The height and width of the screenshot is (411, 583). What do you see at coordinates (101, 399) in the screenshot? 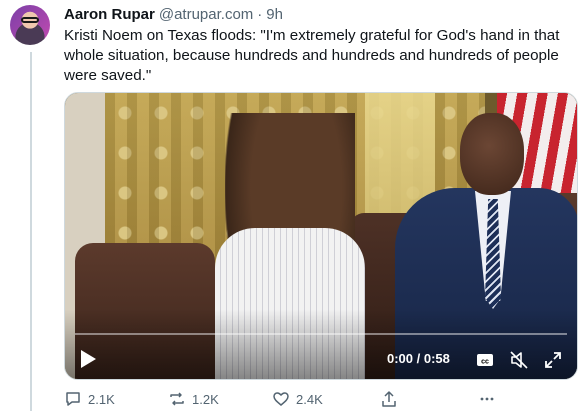
I see `reply-count: 2.1K` at bounding box center [101, 399].